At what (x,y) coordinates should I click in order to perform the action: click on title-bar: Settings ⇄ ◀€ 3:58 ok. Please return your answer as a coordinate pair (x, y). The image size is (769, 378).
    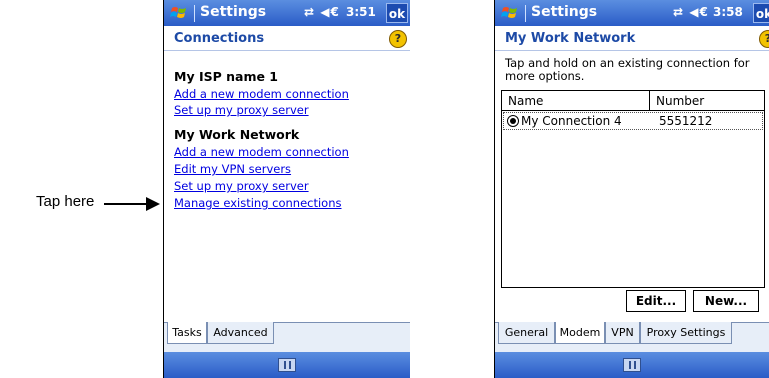
    Looking at the image, I should click on (632, 13).